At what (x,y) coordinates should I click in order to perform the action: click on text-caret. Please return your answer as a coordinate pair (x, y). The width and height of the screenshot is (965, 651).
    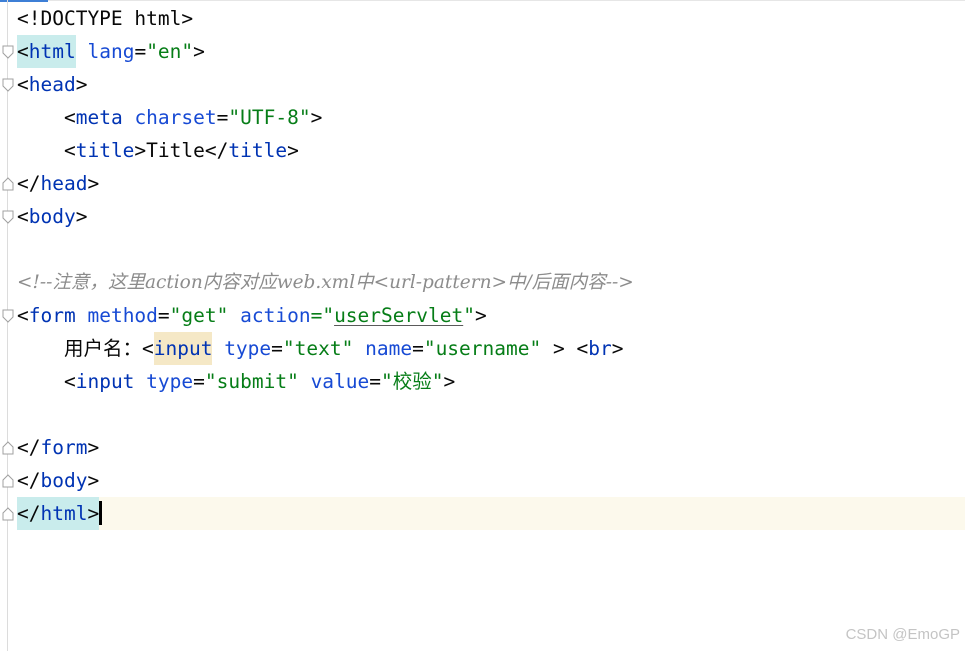
    Looking at the image, I should click on (101, 512).